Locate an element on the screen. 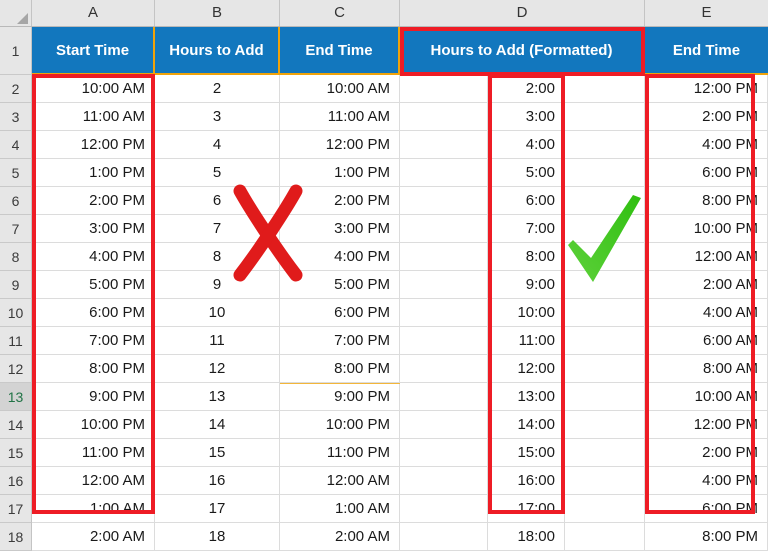 Image resolution: width=768 pixels, height=551 pixels. row-header-16: 16 is located at coordinates (16, 481).